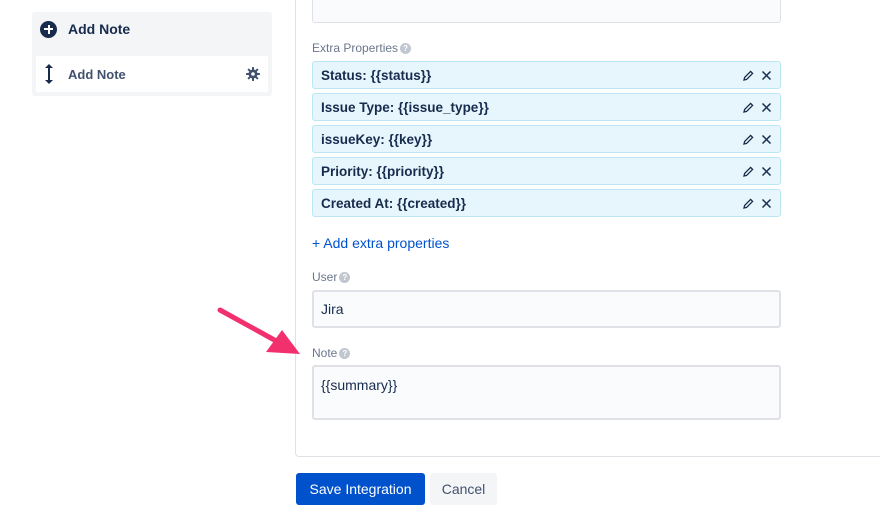 The width and height of the screenshot is (880, 528). I want to click on action-list-panel: Add Note Add Note, so click(152, 54).